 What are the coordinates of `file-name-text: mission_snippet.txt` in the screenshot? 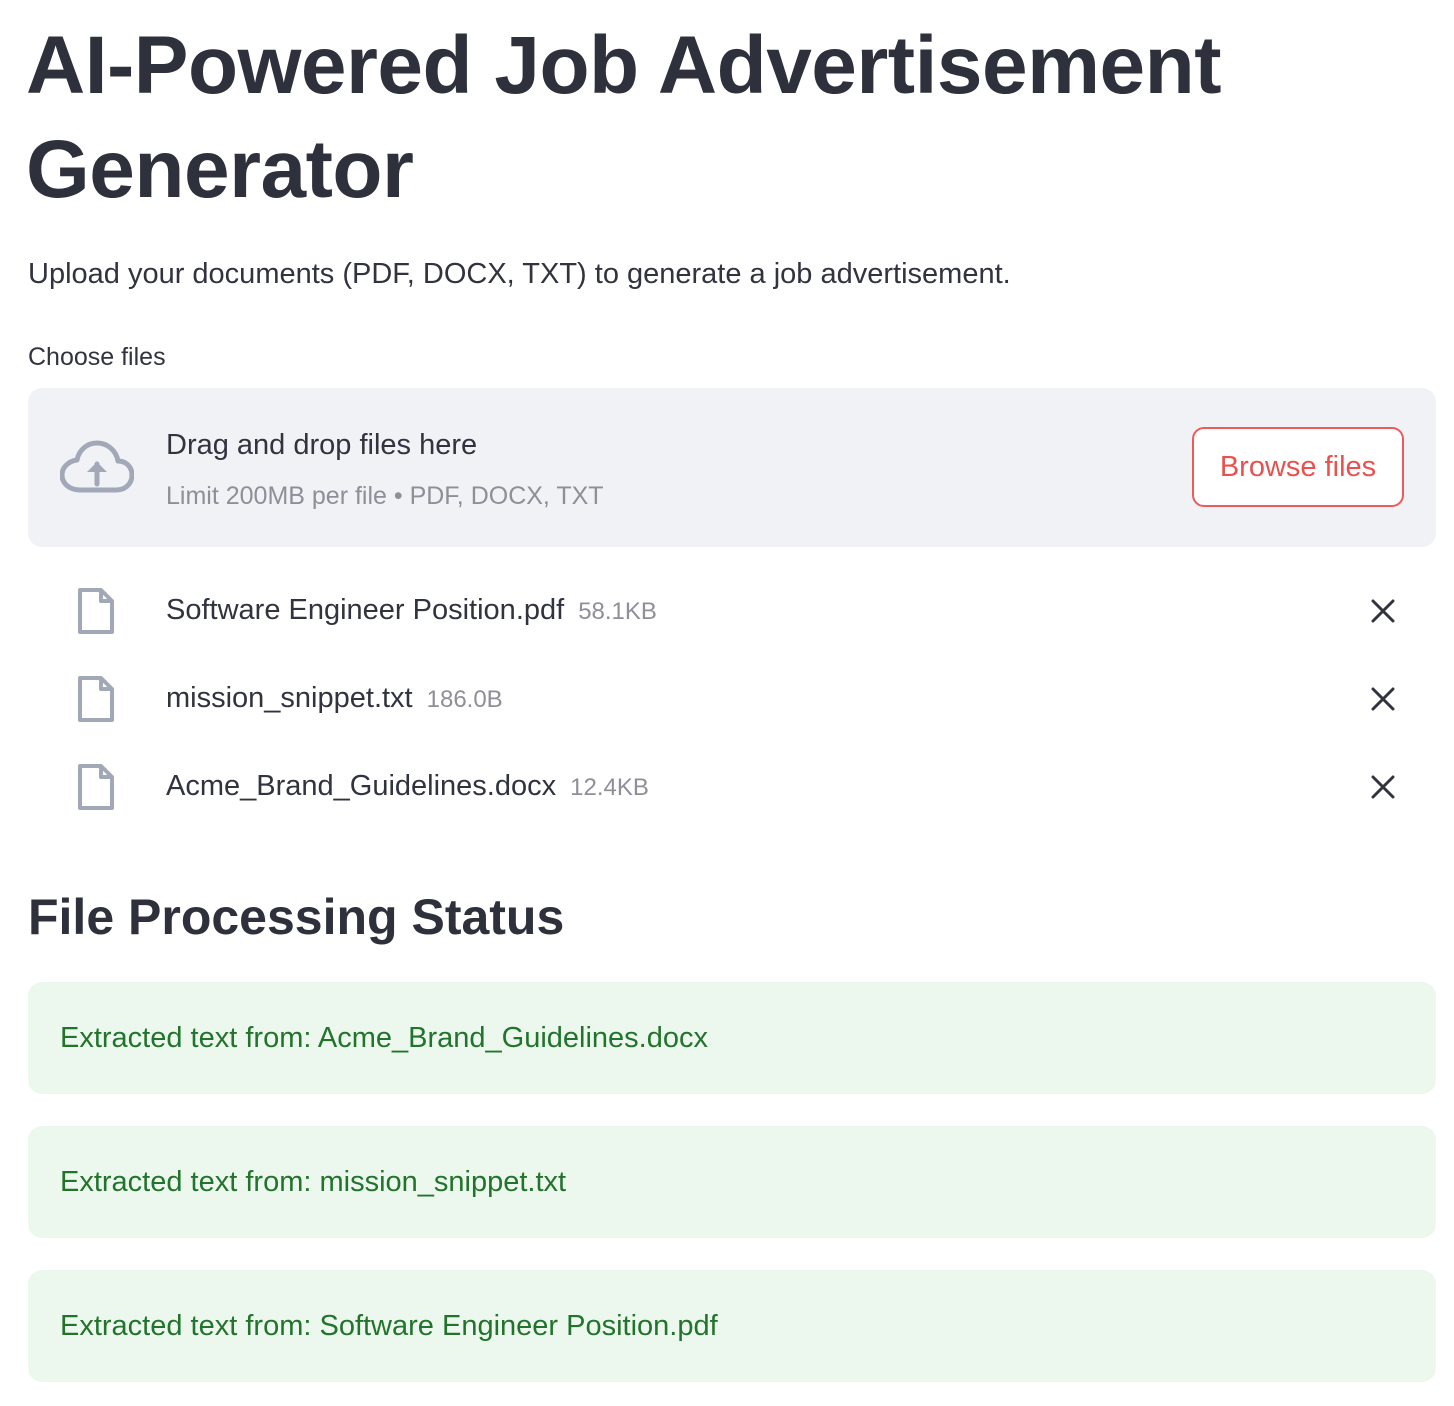 It's located at (289, 698).